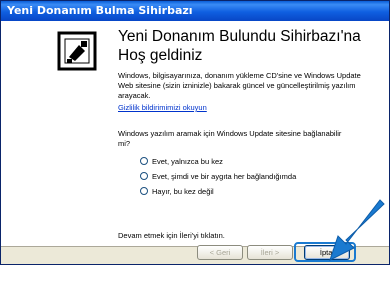 The width and height of the screenshot is (390, 287). Describe the element at coordinates (183, 191) in the screenshot. I see `option-label: Hayır, bu kez değil` at that location.